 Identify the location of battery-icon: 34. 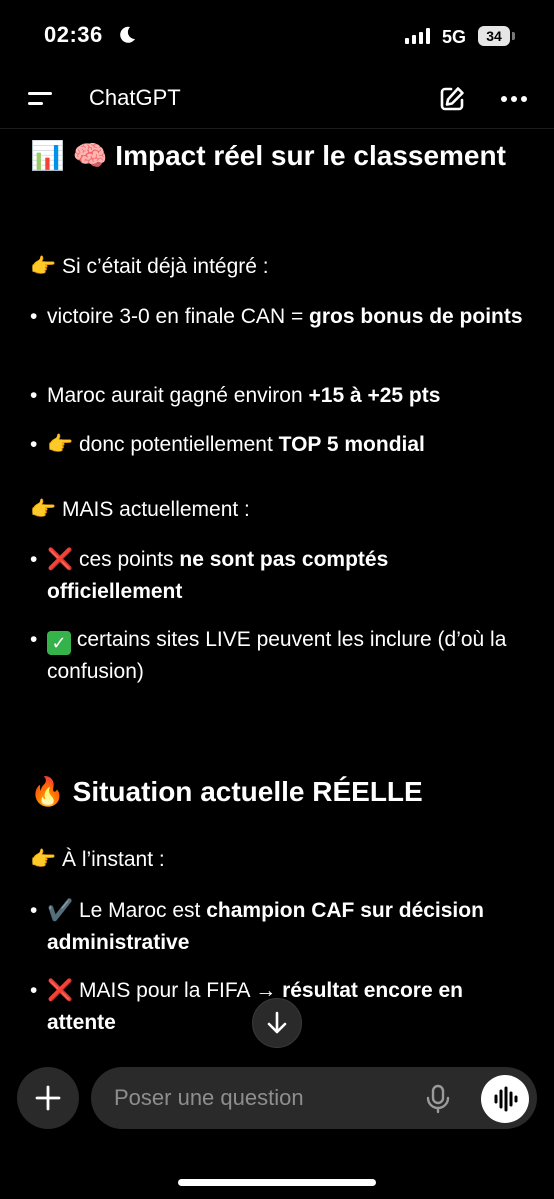
(494, 36).